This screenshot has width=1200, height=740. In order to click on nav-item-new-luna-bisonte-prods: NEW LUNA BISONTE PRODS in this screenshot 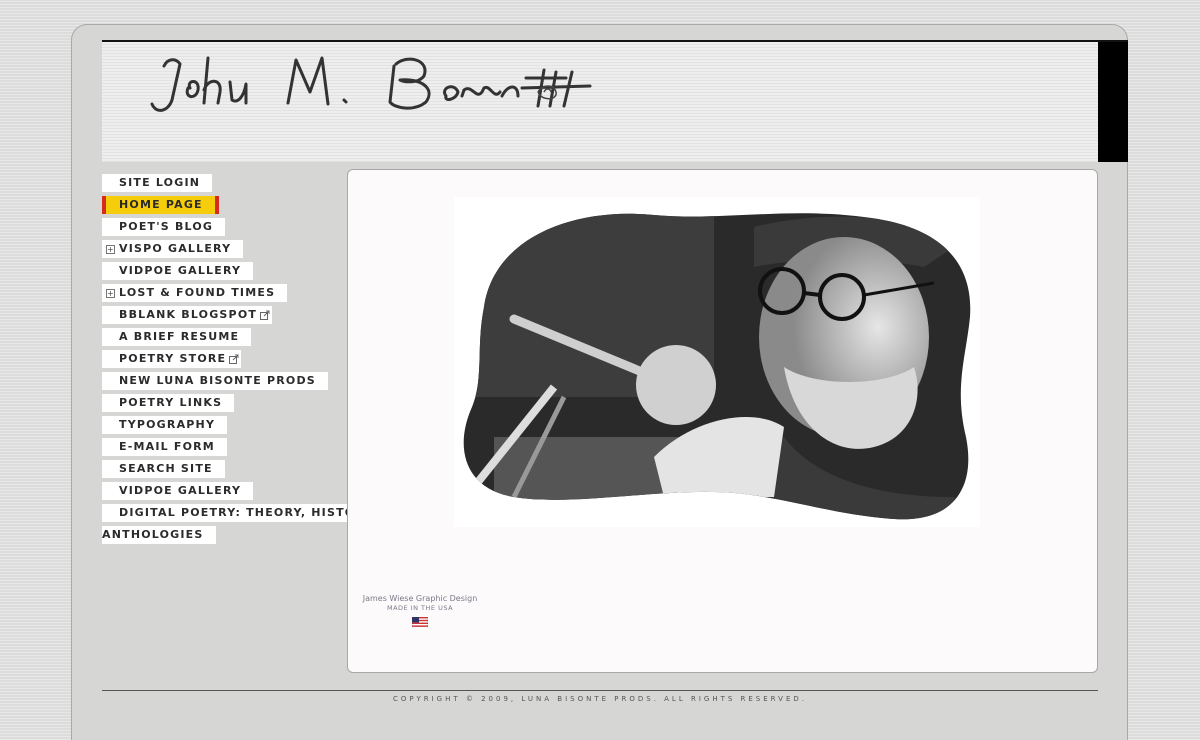, I will do `click(215, 381)`.